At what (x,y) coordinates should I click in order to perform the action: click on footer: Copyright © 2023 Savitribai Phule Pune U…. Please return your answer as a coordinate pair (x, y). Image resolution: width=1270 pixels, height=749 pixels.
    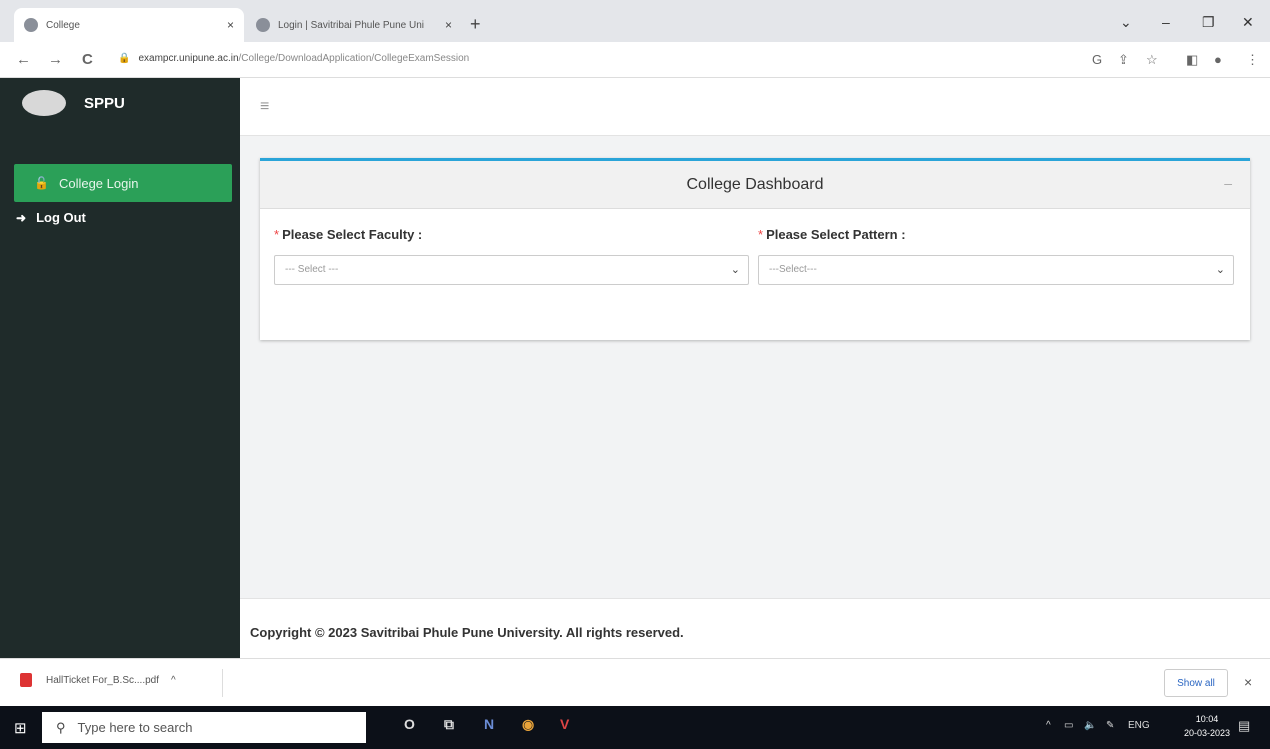
    Looking at the image, I should click on (755, 628).